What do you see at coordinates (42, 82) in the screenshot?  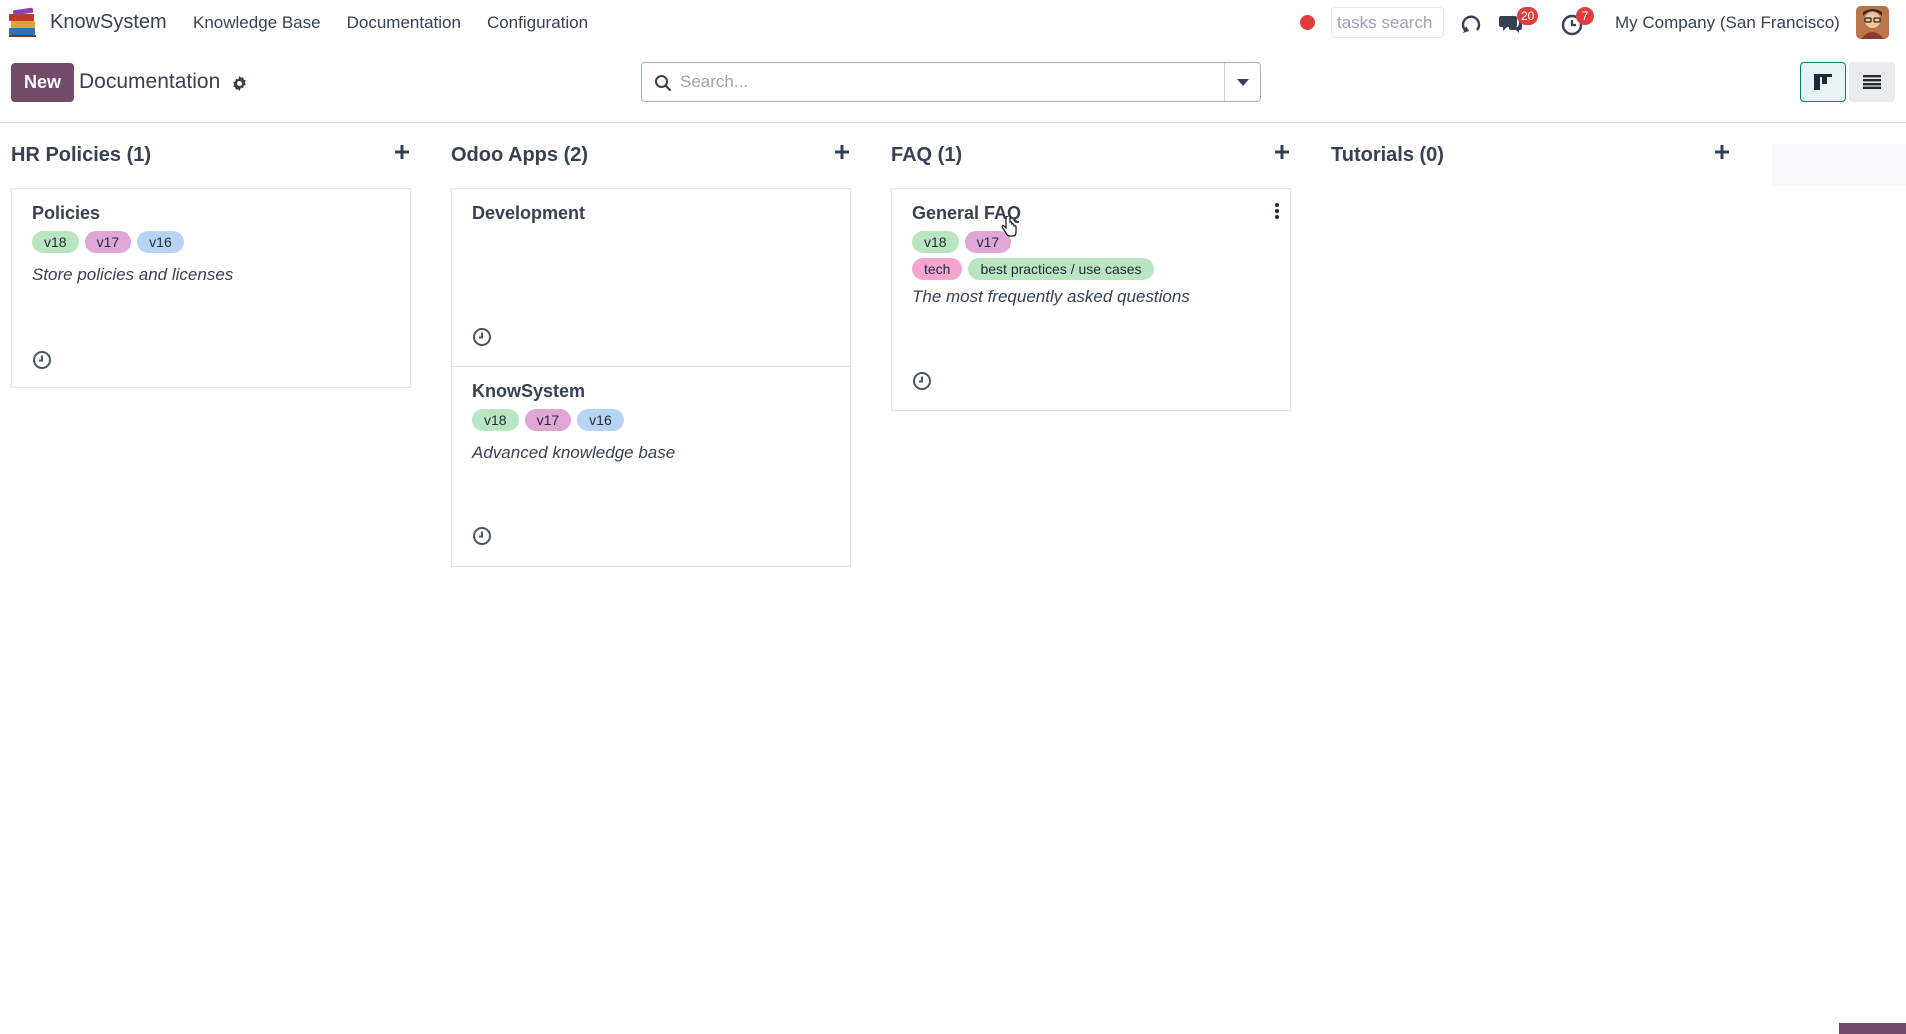 I see `new-button: New` at bounding box center [42, 82].